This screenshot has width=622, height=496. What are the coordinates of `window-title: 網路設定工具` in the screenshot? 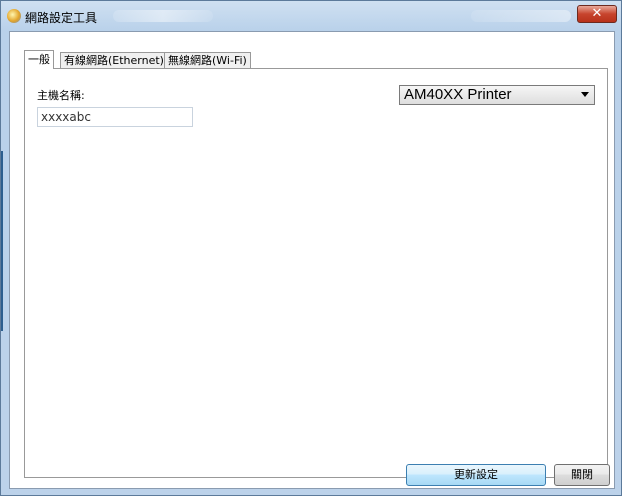 It's located at (61, 18).